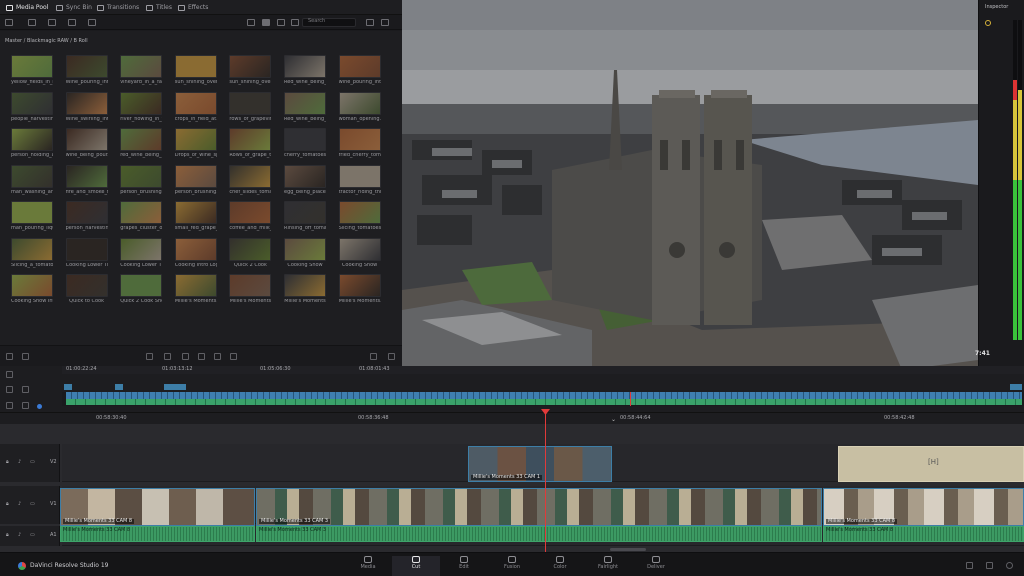 Image resolution: width=1024 pixels, height=576 pixels. I want to click on ripple-overwrite-icon, so click(185, 356).